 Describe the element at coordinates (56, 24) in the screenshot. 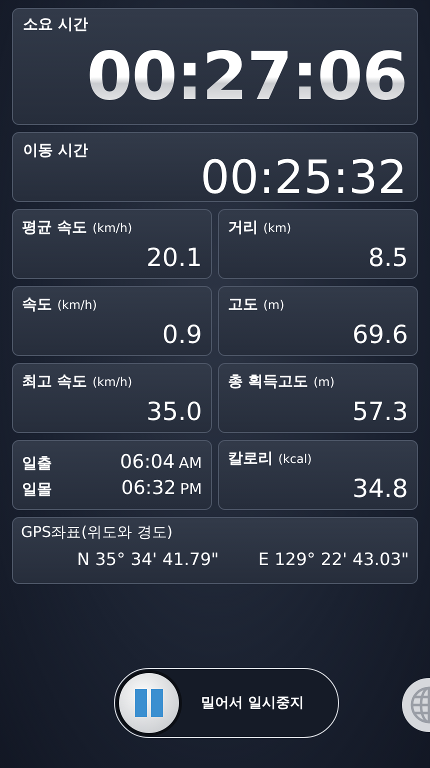

I see `total-time-label: 소요 시간` at that location.